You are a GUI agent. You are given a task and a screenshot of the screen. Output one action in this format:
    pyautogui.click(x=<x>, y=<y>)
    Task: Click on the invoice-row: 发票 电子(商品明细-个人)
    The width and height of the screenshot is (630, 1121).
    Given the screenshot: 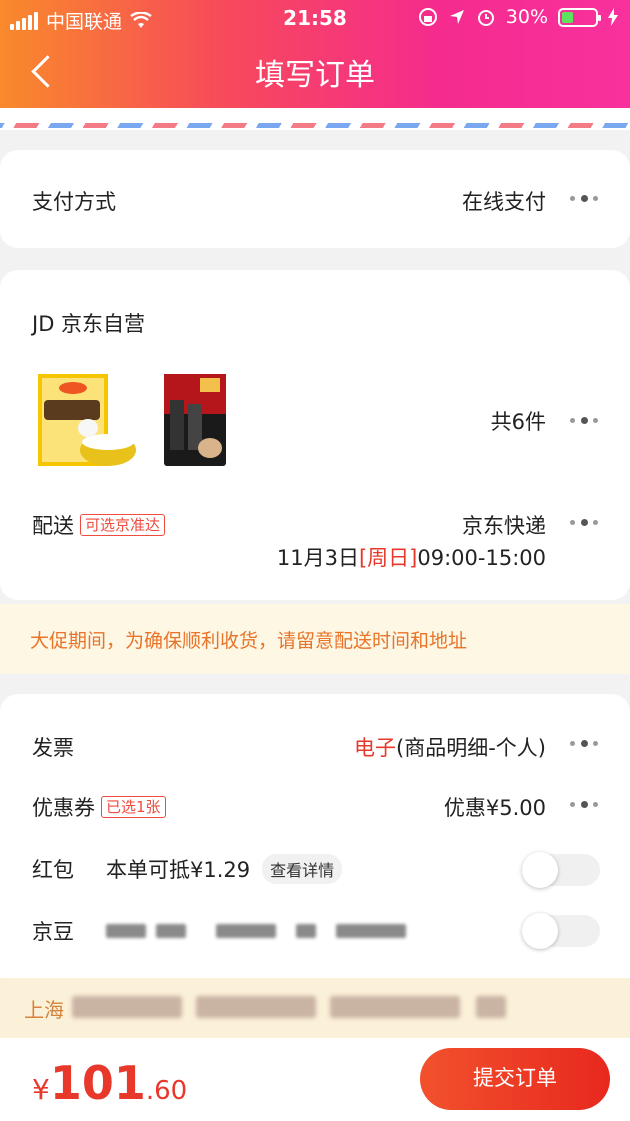 What is the action you would take?
    pyautogui.click(x=315, y=747)
    